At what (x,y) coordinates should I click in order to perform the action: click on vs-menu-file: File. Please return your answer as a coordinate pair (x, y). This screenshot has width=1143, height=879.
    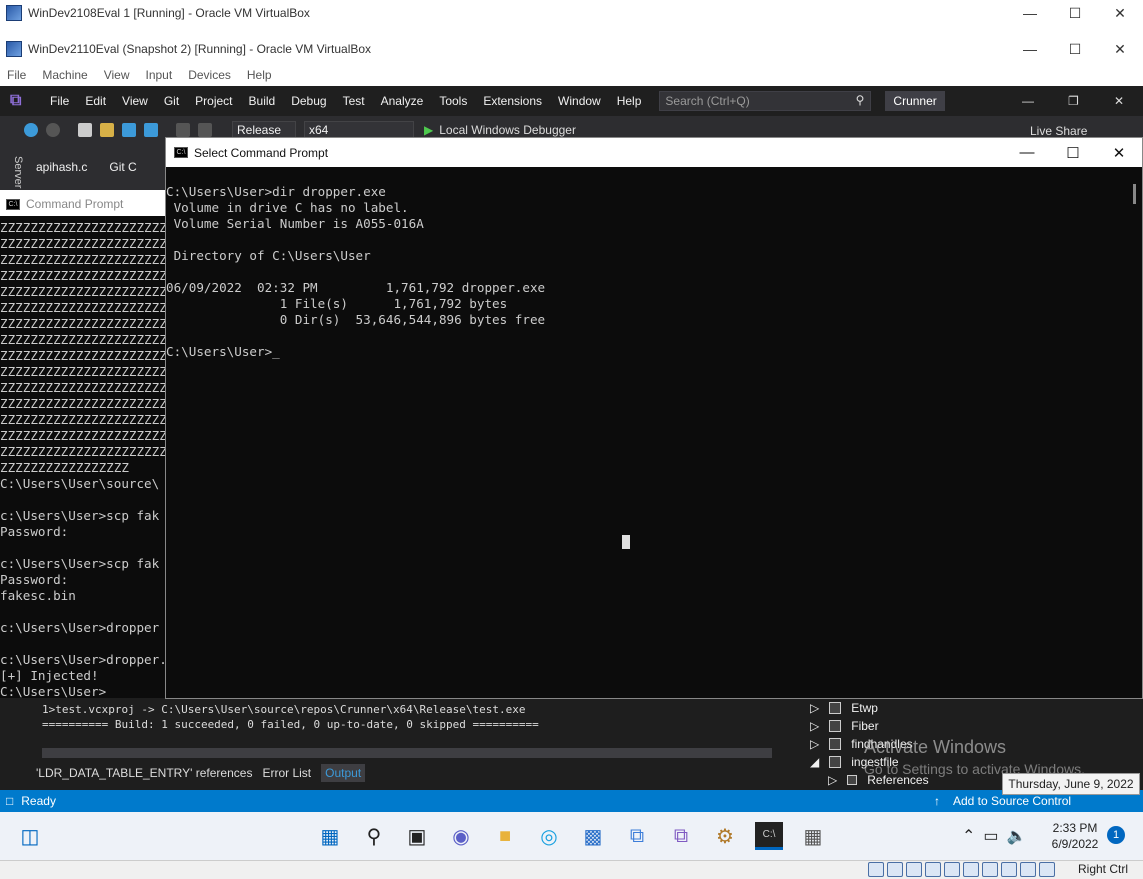
    Looking at the image, I should click on (59, 101).